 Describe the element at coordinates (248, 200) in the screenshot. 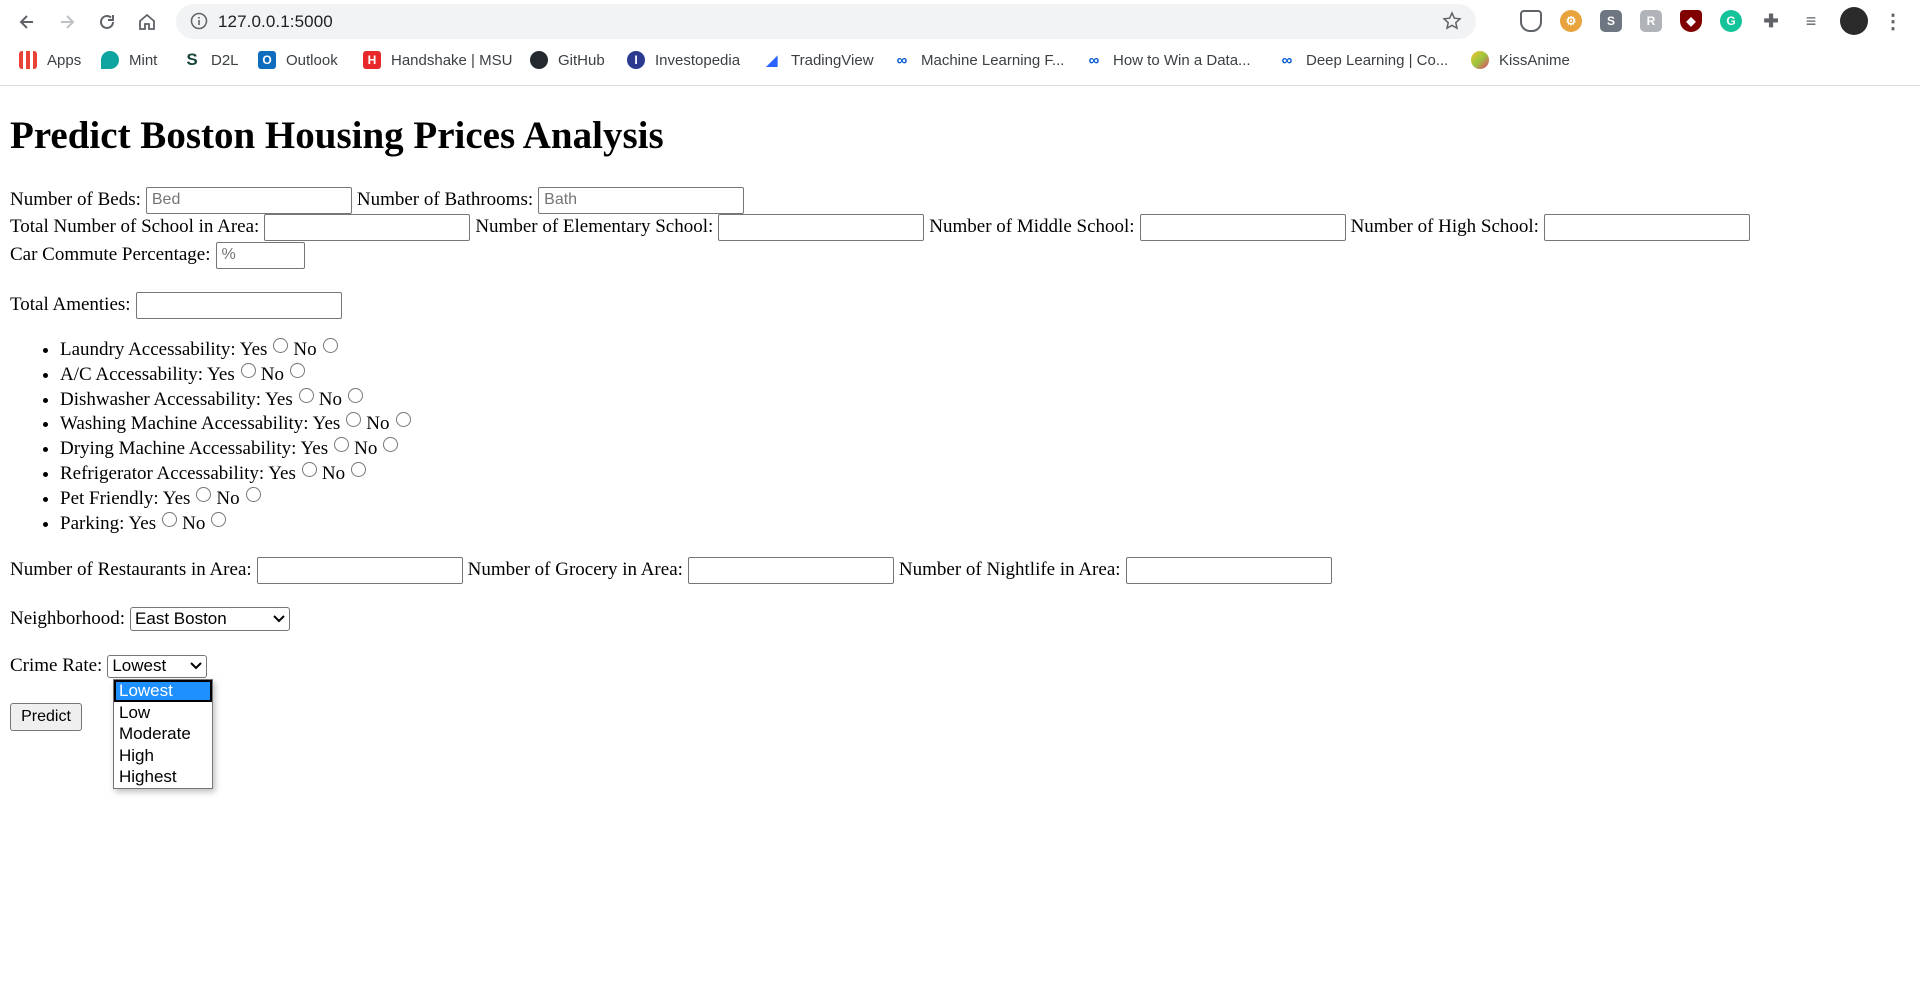

I see `beds-input` at that location.